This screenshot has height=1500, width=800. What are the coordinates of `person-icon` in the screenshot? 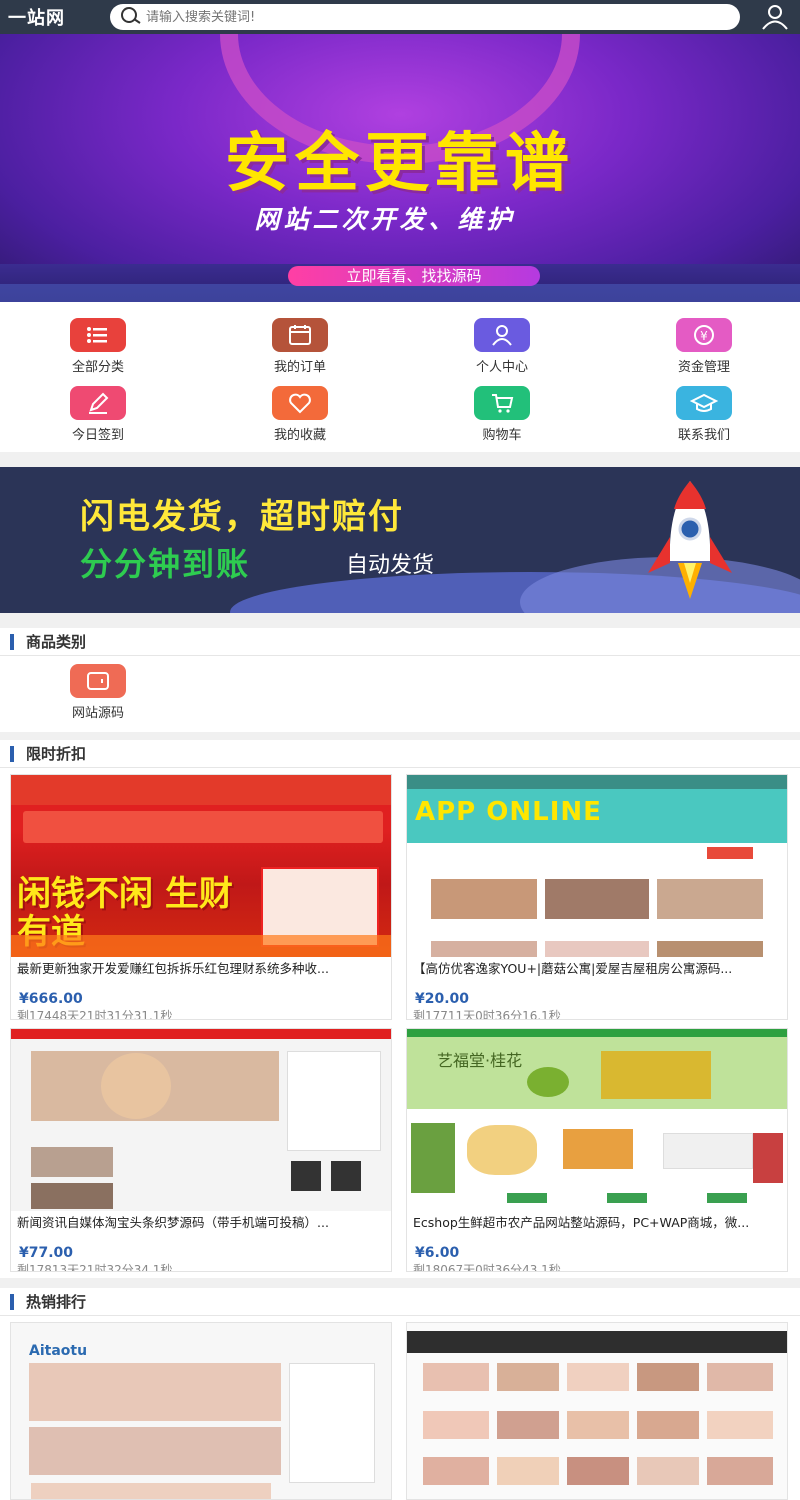 It's located at (502, 335).